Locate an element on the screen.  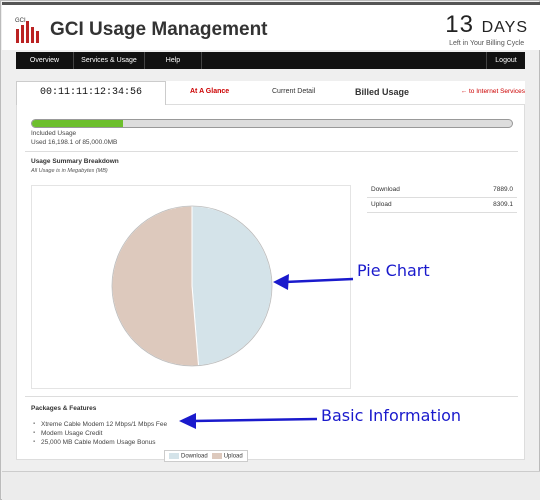
usage-stats-table: Download 7889.0 Upload 8309.1 is located at coordinates (442, 198).